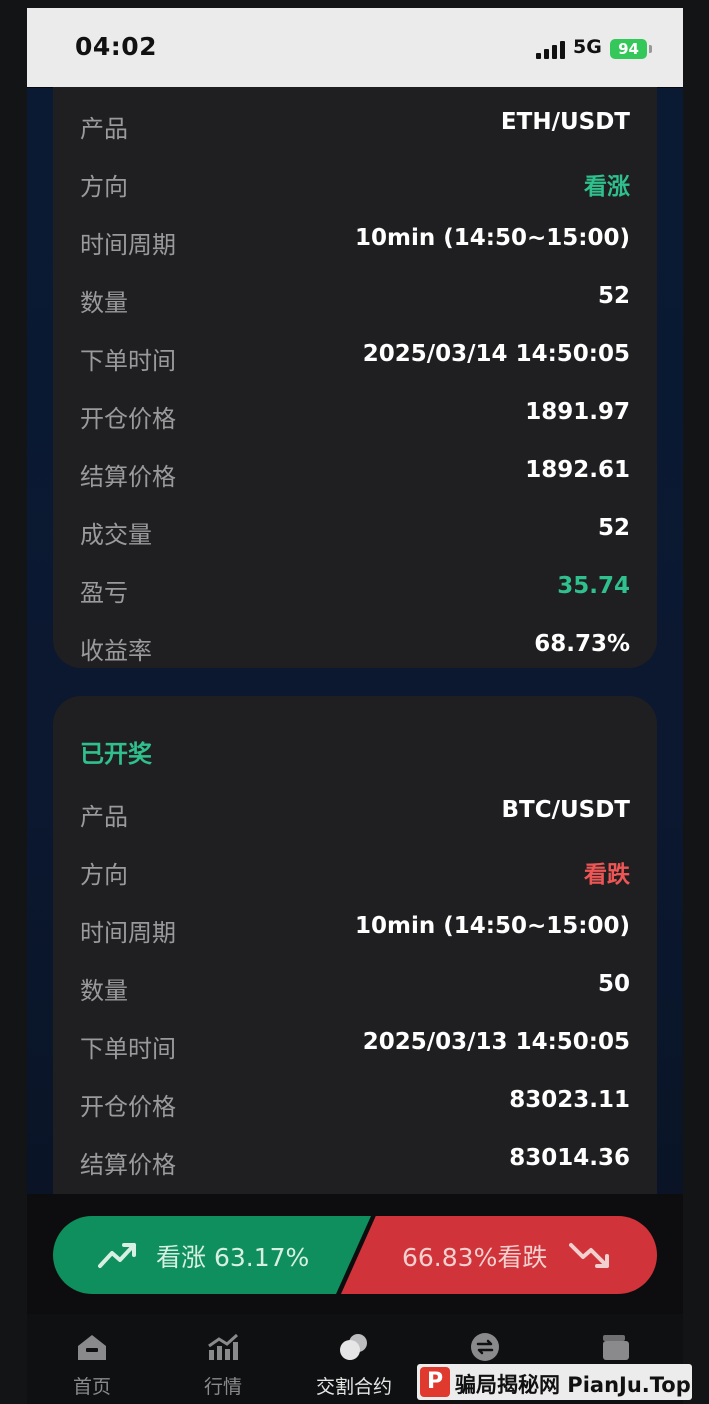  What do you see at coordinates (569, 1100) in the screenshot?
I see `row-value: 83023.11` at bounding box center [569, 1100].